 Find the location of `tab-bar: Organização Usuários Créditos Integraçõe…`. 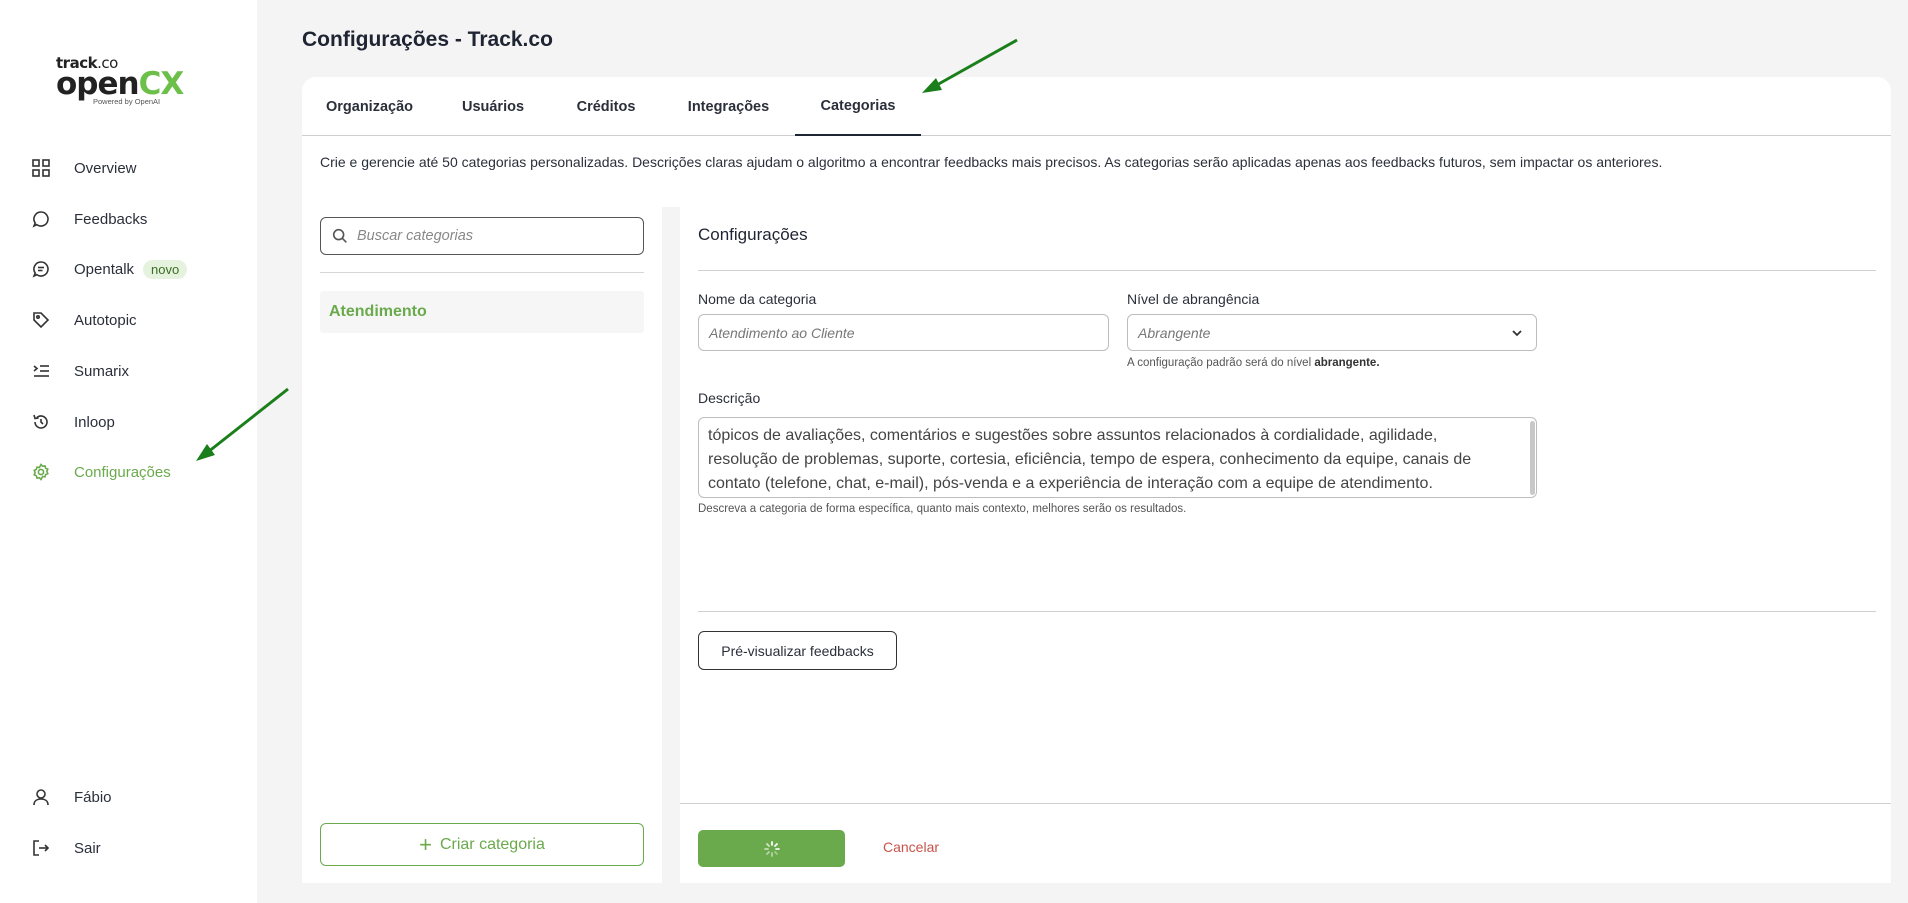

tab-bar: Organização Usuários Créditos Integraçõe… is located at coordinates (1096, 106).